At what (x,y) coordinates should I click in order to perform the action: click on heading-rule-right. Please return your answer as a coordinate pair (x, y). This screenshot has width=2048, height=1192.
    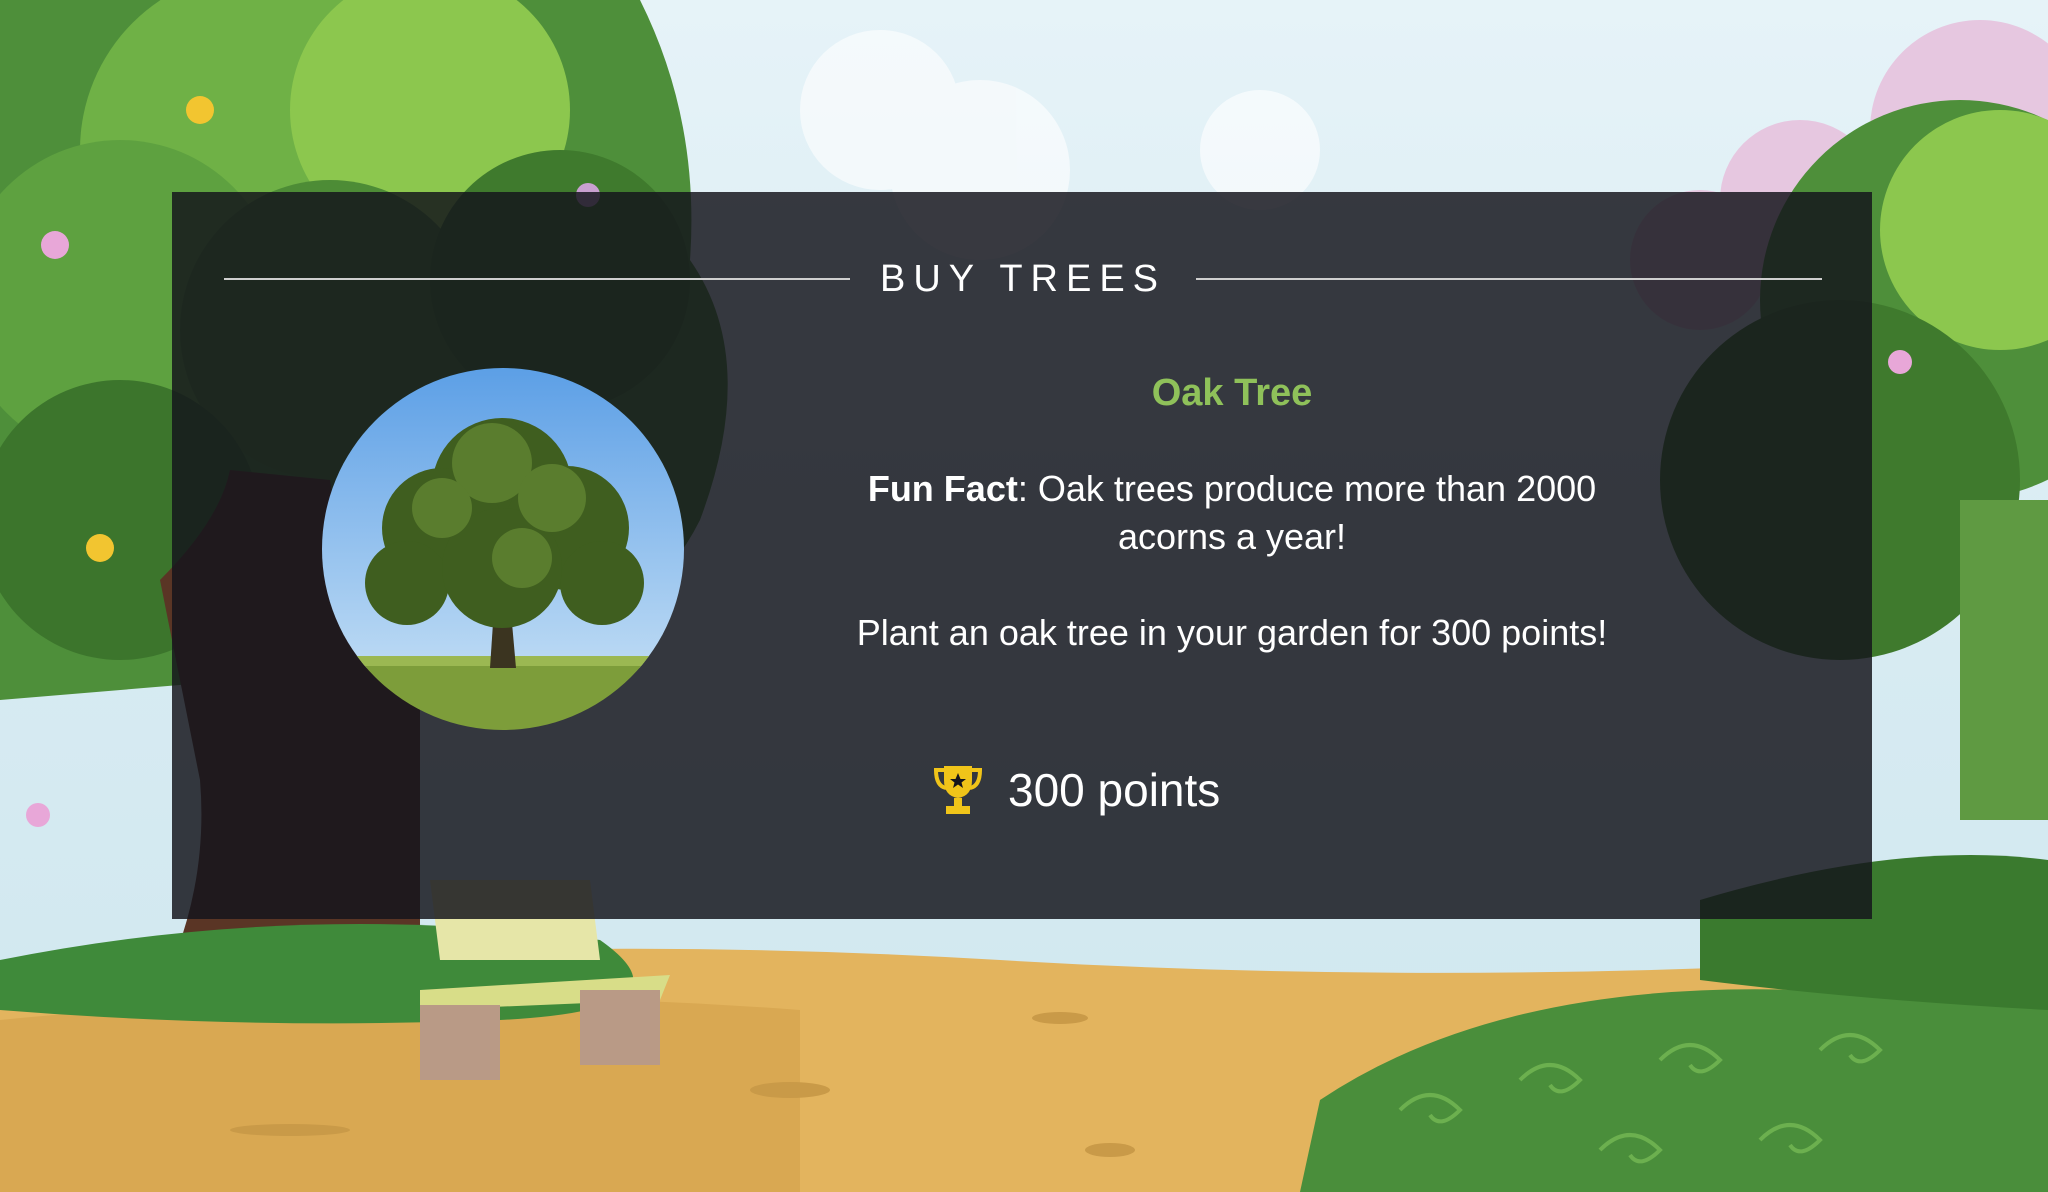
    Looking at the image, I should click on (1509, 279).